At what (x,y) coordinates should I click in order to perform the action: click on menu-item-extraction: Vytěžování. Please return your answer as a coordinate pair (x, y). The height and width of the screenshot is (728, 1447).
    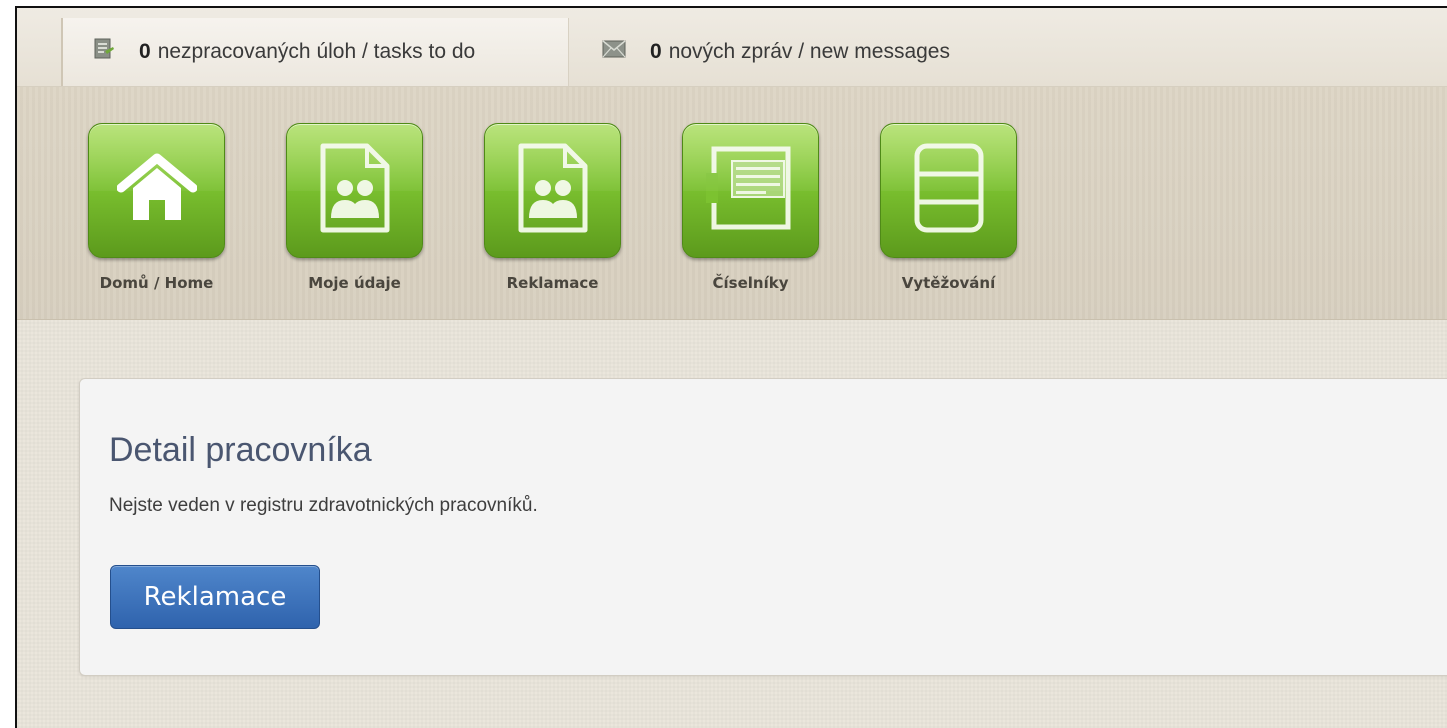
    Looking at the image, I should click on (948, 207).